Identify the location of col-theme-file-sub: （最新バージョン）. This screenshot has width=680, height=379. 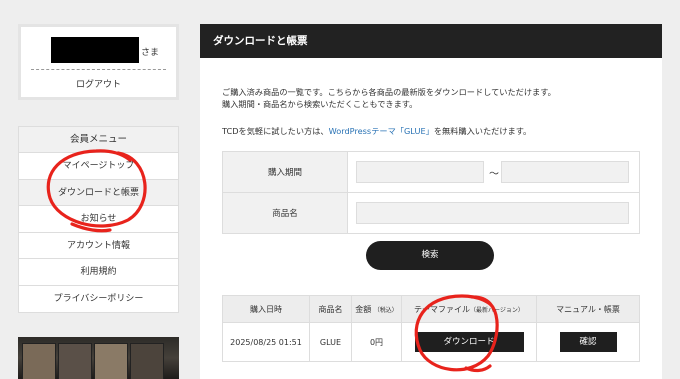
(497, 310).